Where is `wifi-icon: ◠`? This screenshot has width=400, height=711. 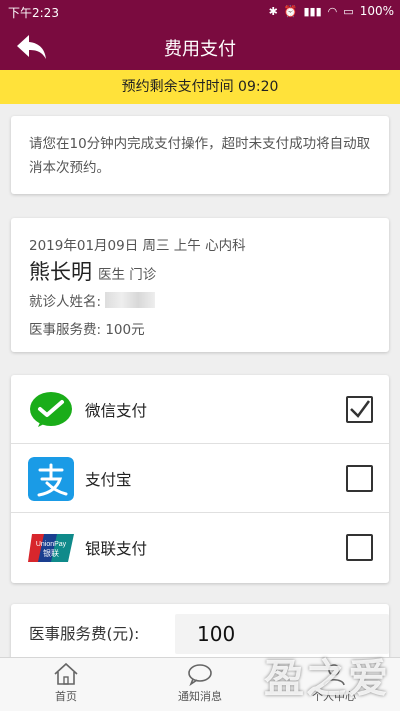 wifi-icon: ◠ is located at coordinates (332, 11).